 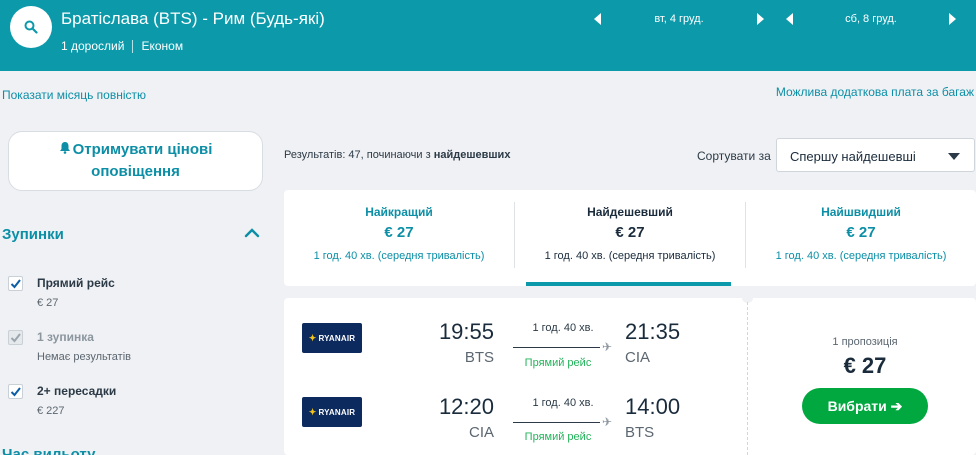 What do you see at coordinates (628, 284) in the screenshot?
I see `active-tab-indicator` at bounding box center [628, 284].